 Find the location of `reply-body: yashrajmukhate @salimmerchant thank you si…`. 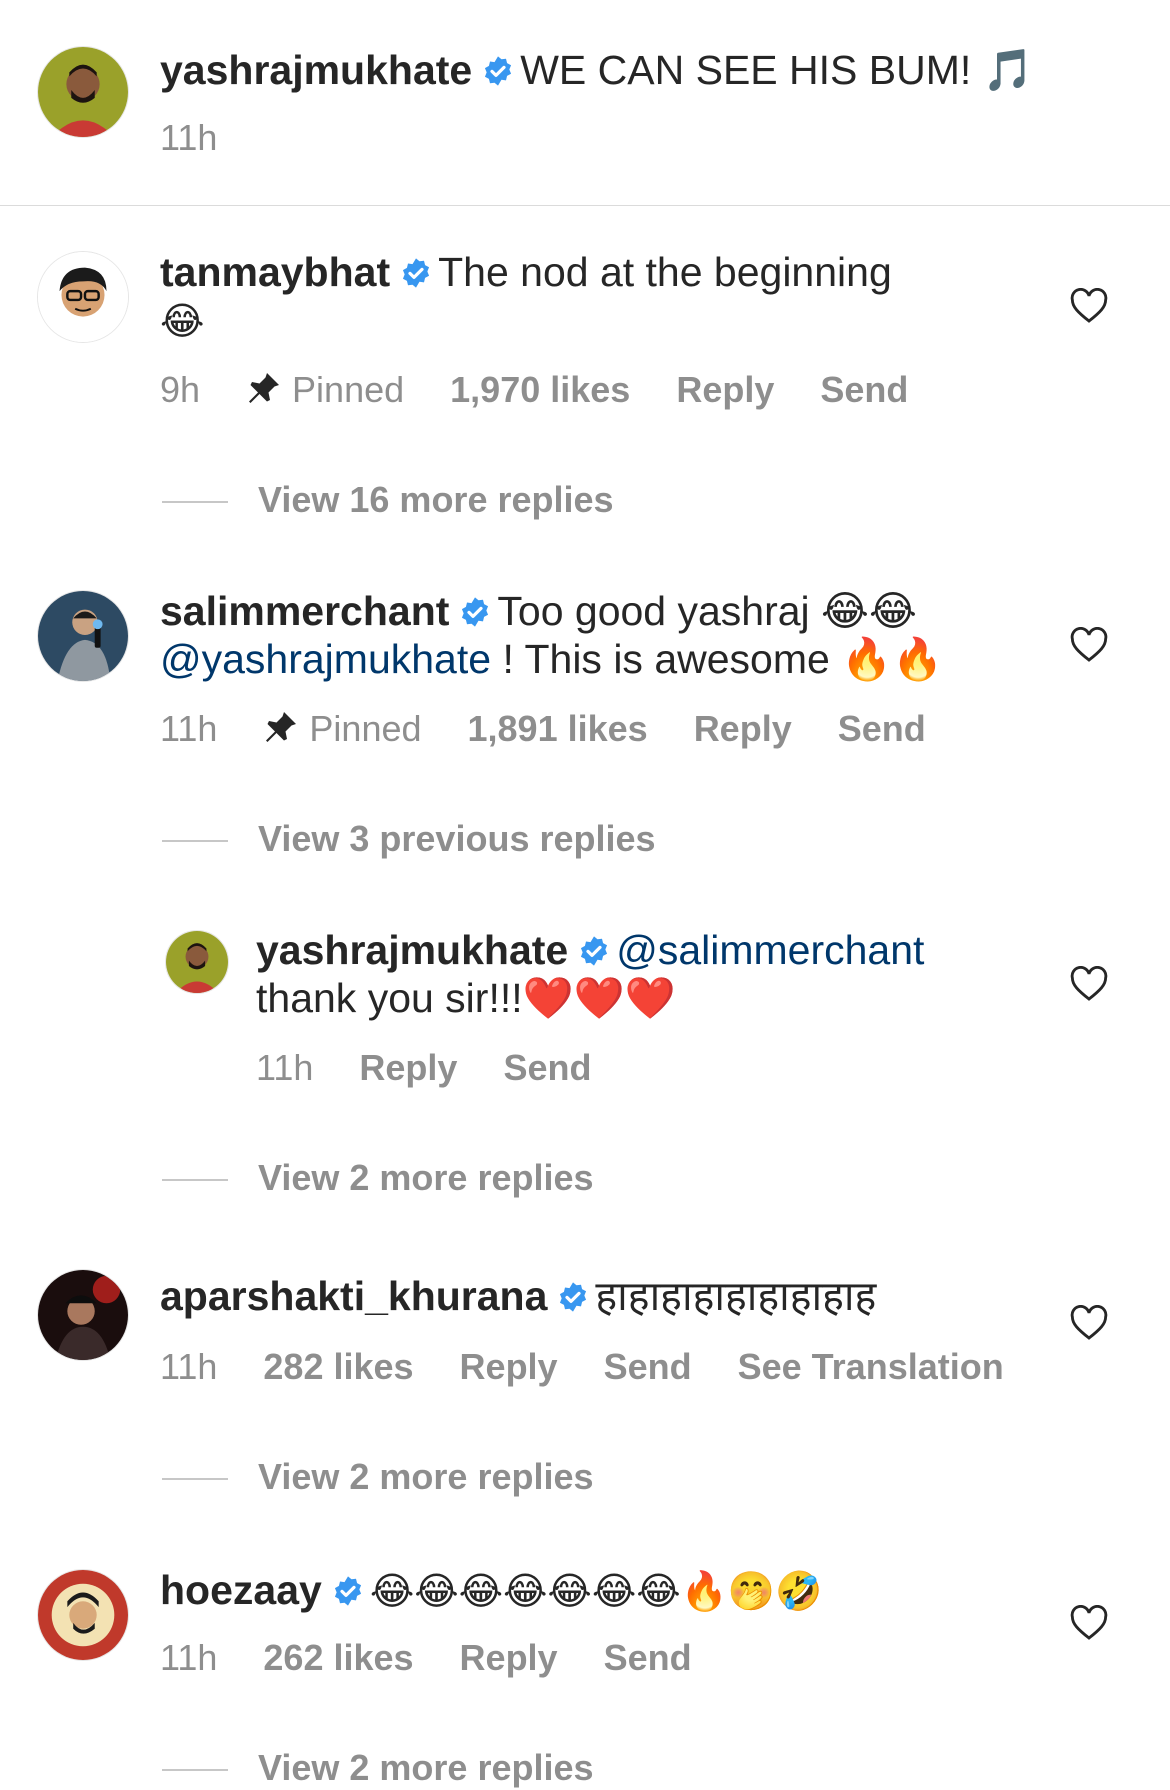

reply-body: yashrajmukhate @salimmerchant thank you si… is located at coordinates (656, 974).